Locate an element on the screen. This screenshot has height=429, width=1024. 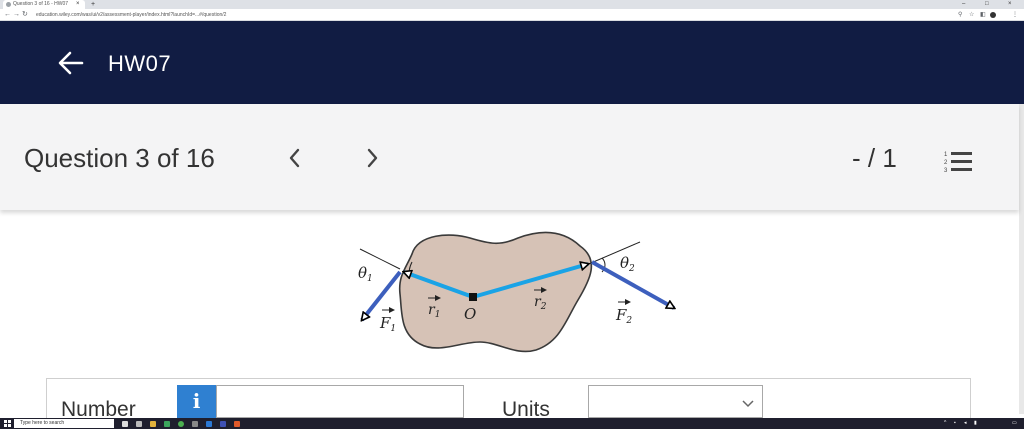
windows-taskbar: Type here to search ^ ▪ ◂ ▮ ▭ is located at coordinates (512, 423).